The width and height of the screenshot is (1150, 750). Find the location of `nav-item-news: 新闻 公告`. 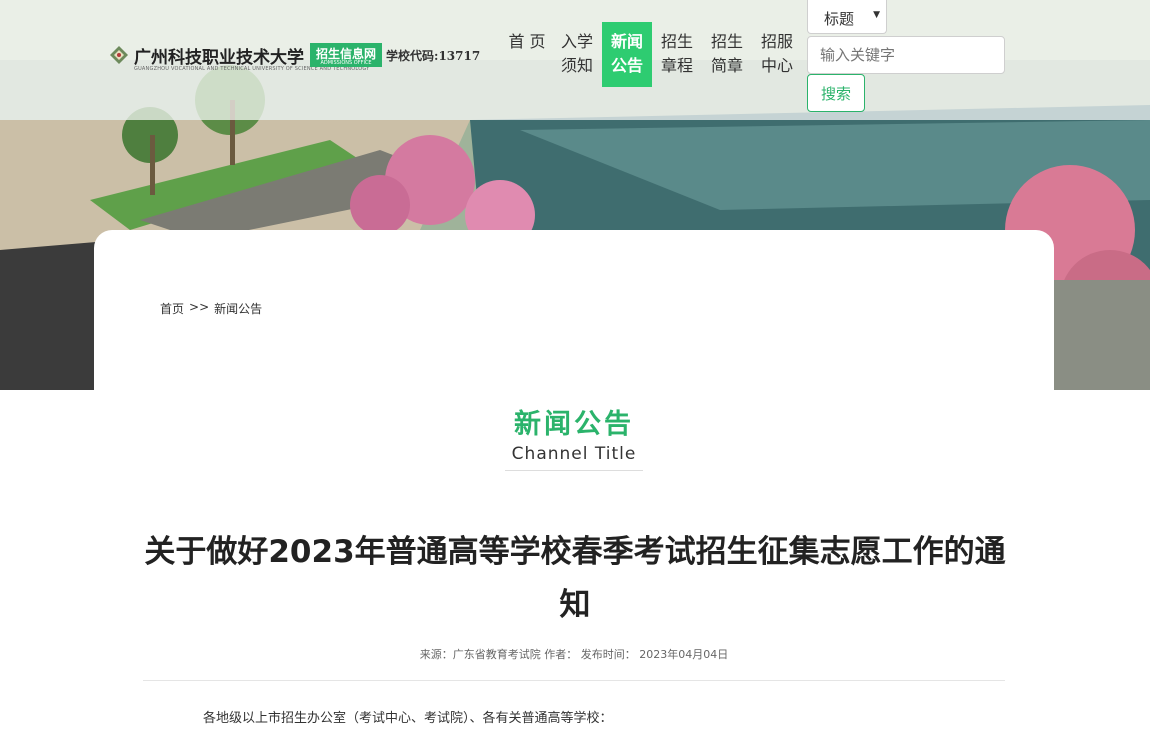

nav-item-news: 新闻 公告 is located at coordinates (627, 54).